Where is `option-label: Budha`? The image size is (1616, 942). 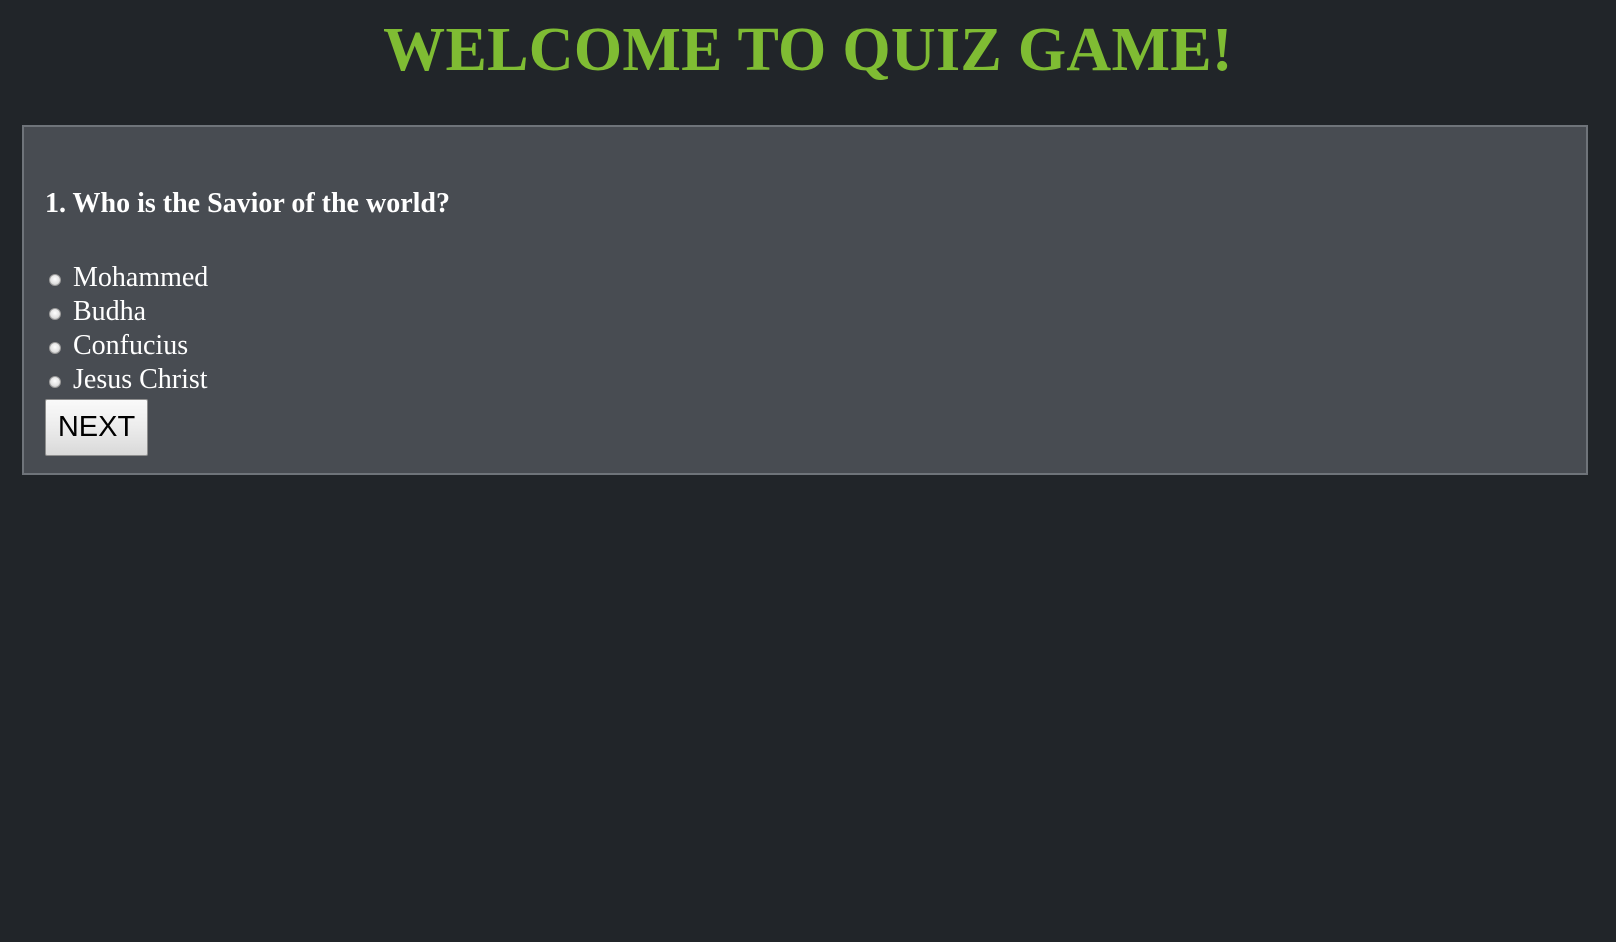 option-label: Budha is located at coordinates (110, 311).